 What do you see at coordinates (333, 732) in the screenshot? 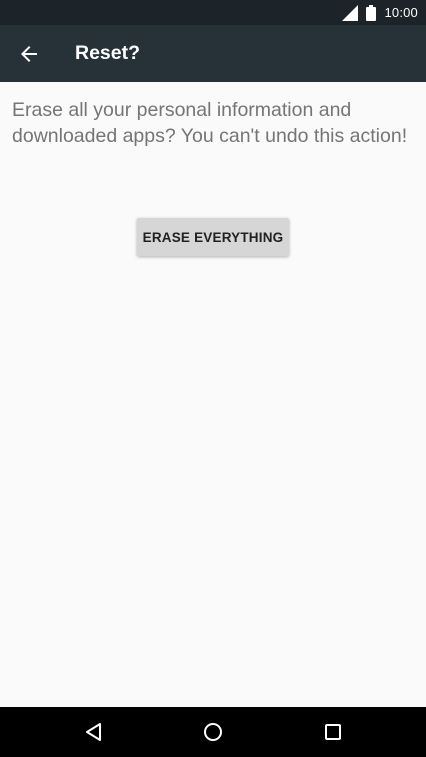
I see `square-recents-icon` at bounding box center [333, 732].